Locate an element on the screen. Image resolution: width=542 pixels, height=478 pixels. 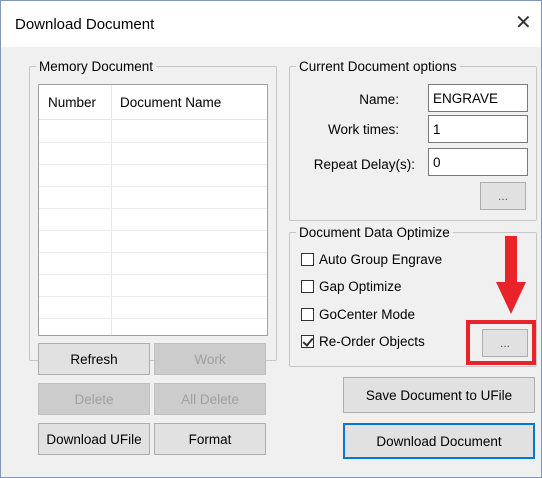
re-order-objects-checkbox: Re-Order Objects is located at coordinates (363, 341).